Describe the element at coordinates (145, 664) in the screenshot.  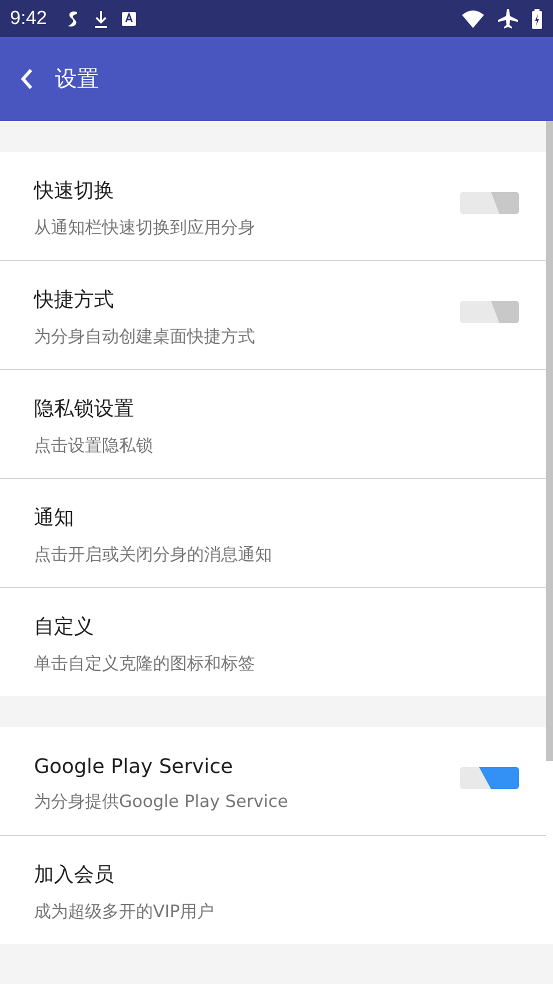
I see `item-subtitle: 单击自定义克隆的图标和标签` at that location.